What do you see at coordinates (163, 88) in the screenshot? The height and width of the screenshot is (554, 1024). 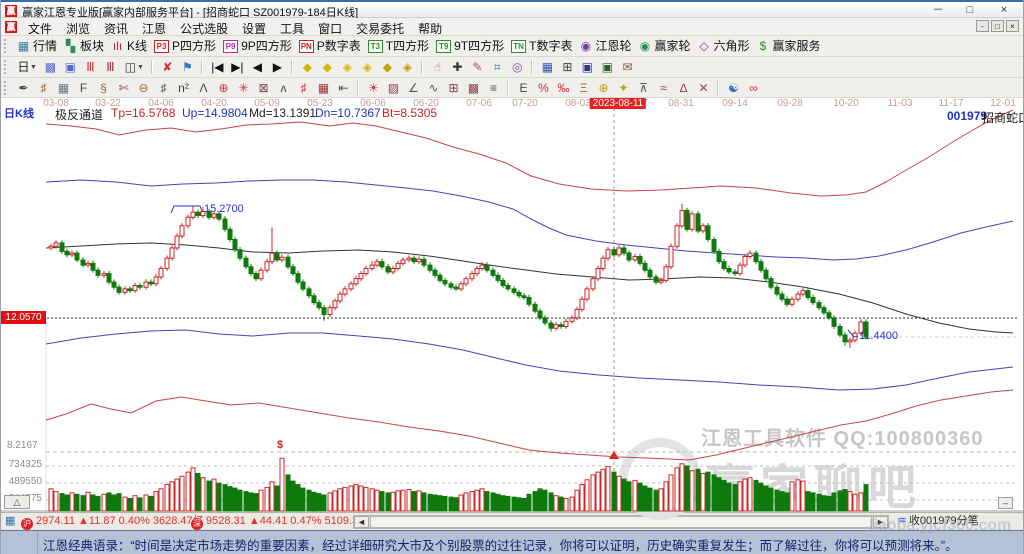 I see `draw-tool-button-8: ♯` at bounding box center [163, 88].